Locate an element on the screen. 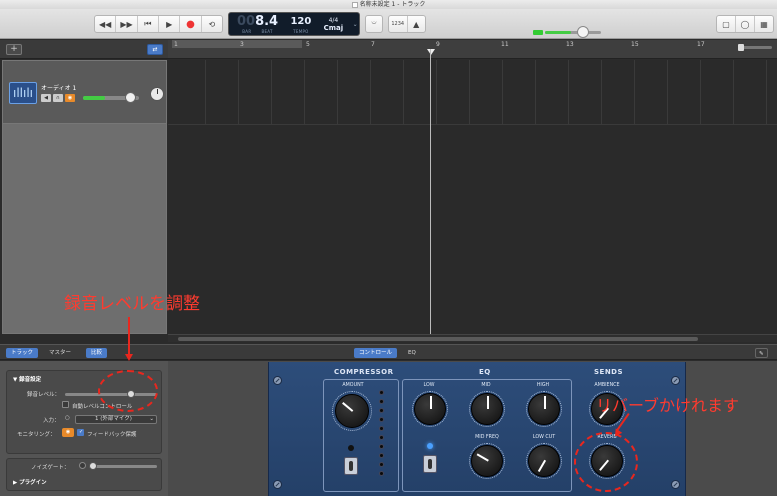 The image size is (777, 496). monitor-icon: ◉ is located at coordinates (68, 432).